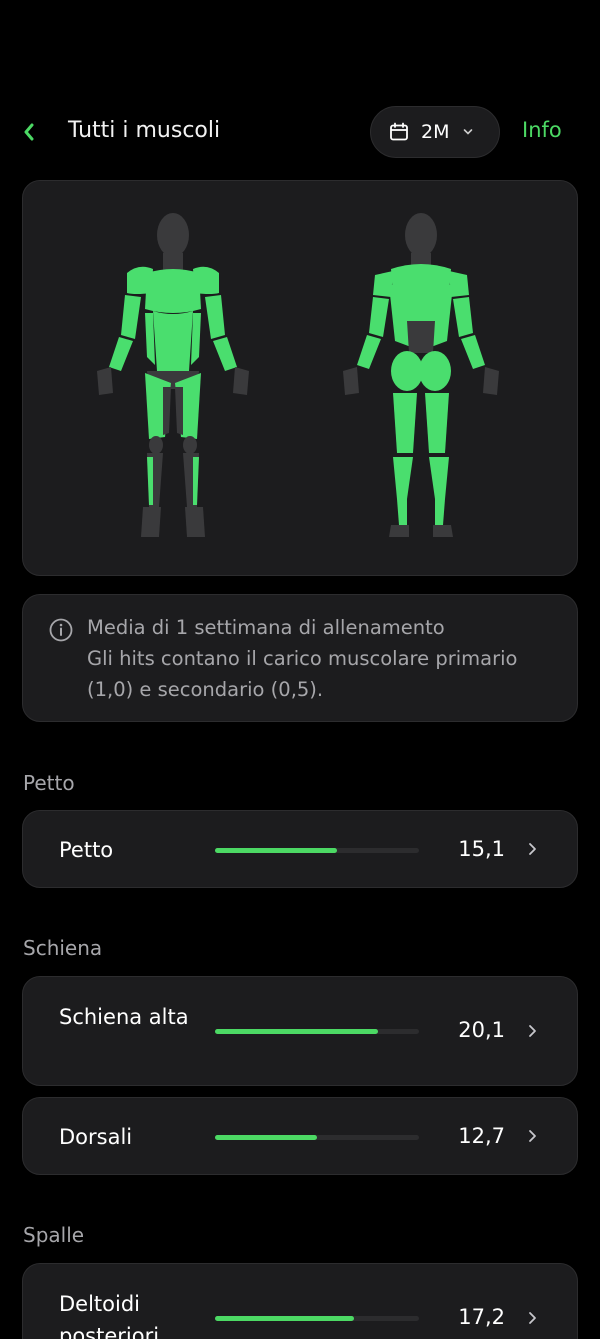 The height and width of the screenshot is (1339, 600). What do you see at coordinates (63, 948) in the screenshot?
I see `section-title-schiena: Schiena` at bounding box center [63, 948].